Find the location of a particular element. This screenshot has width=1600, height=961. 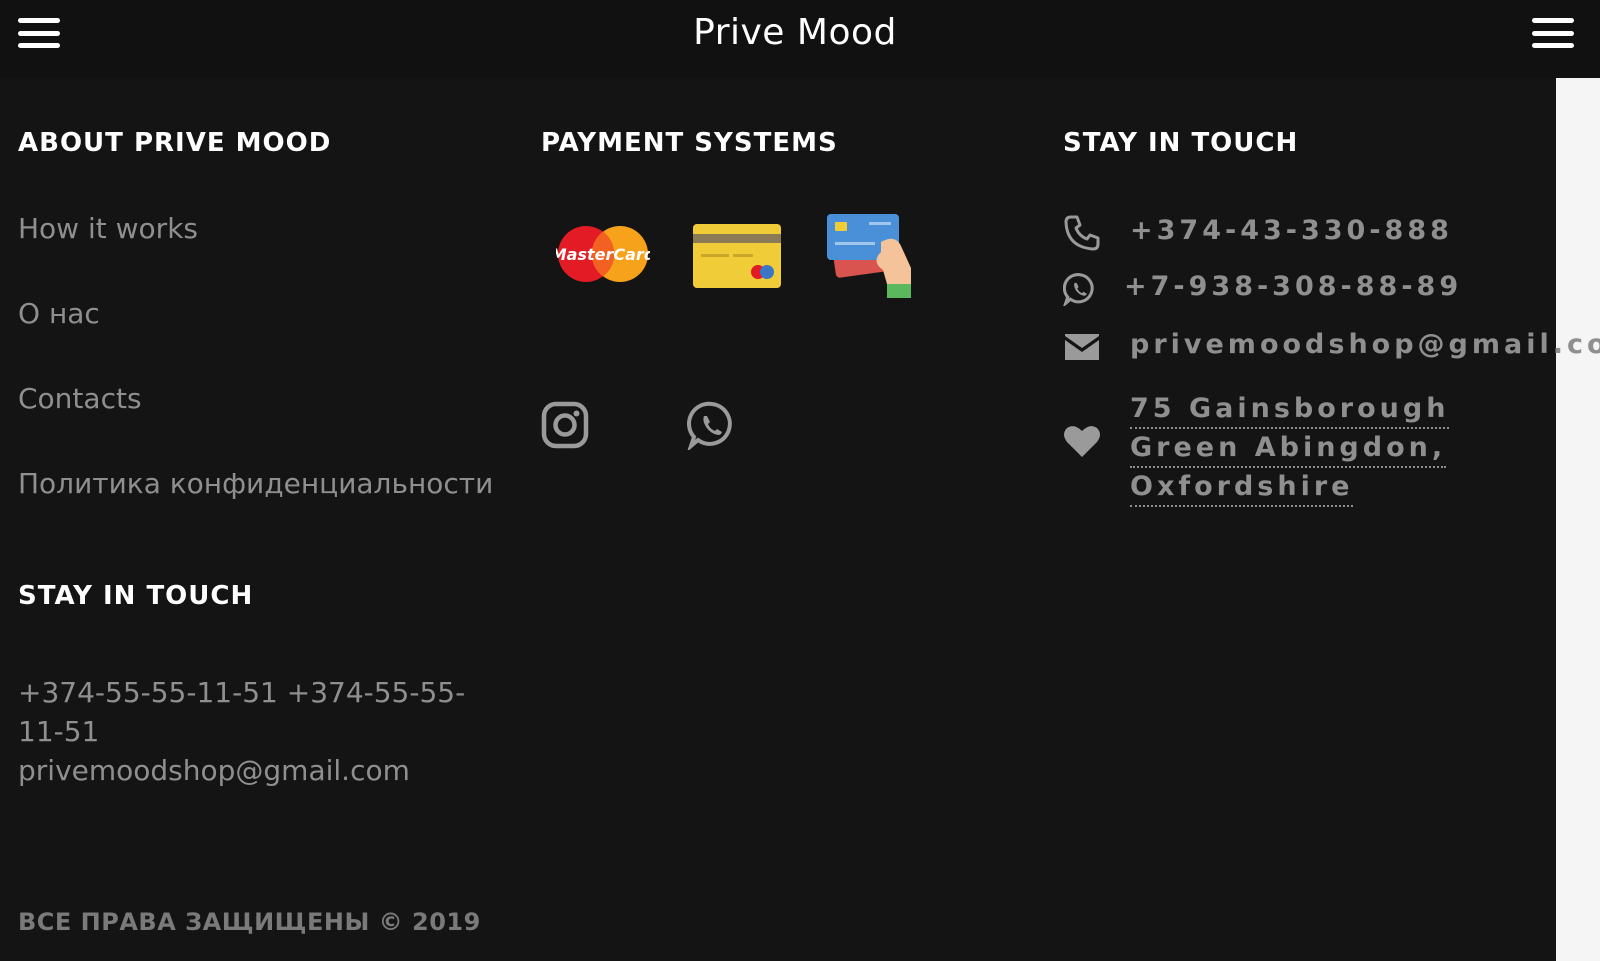

credit-card-icon is located at coordinates (737, 256).